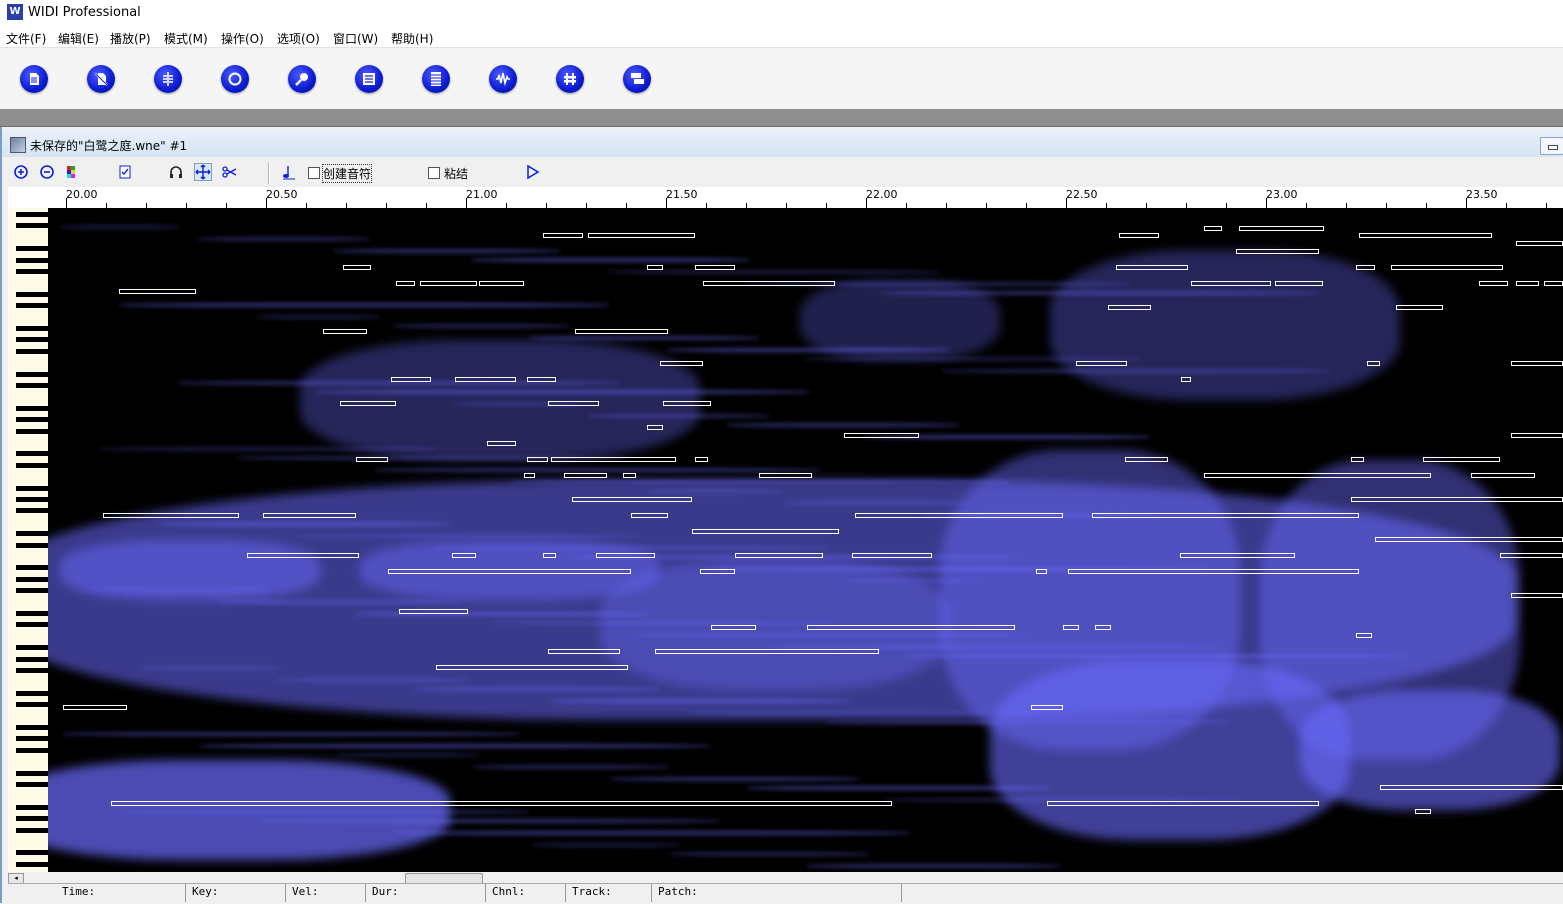 The width and height of the screenshot is (1563, 904). Describe the element at coordinates (302, 79) in the screenshot. I see `search-button` at that location.